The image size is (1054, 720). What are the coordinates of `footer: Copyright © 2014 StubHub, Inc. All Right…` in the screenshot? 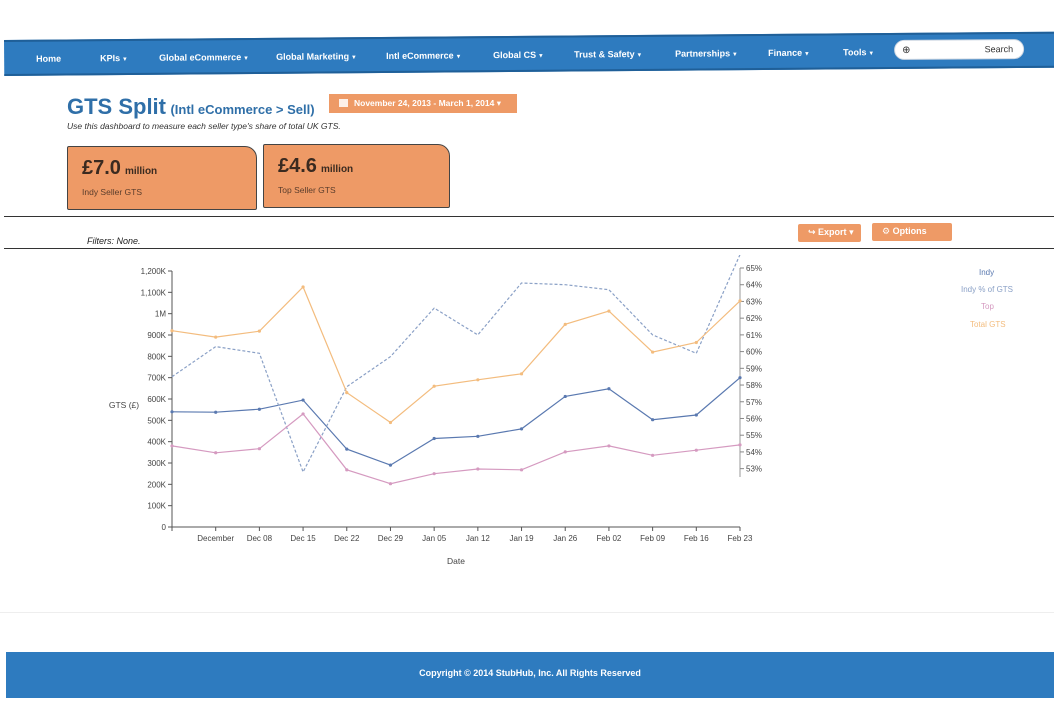 It's located at (530, 675).